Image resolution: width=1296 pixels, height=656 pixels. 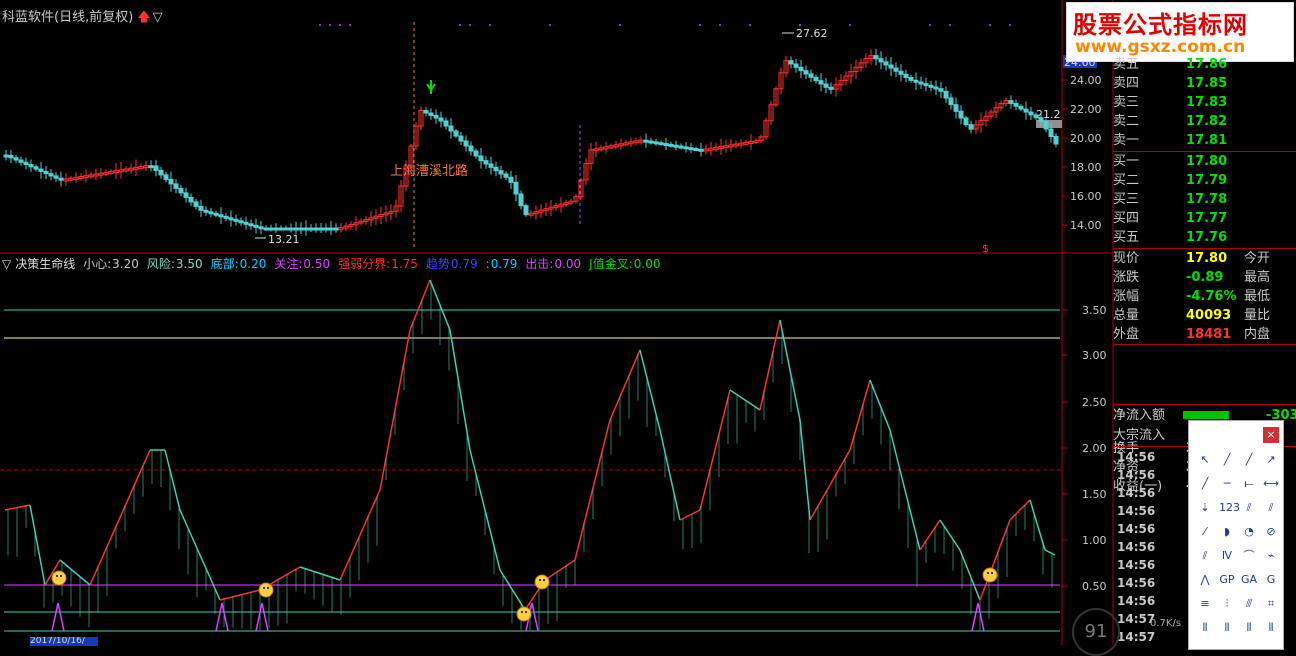 I want to click on drawing-tool-icon: ⫻, so click(x=1249, y=604).